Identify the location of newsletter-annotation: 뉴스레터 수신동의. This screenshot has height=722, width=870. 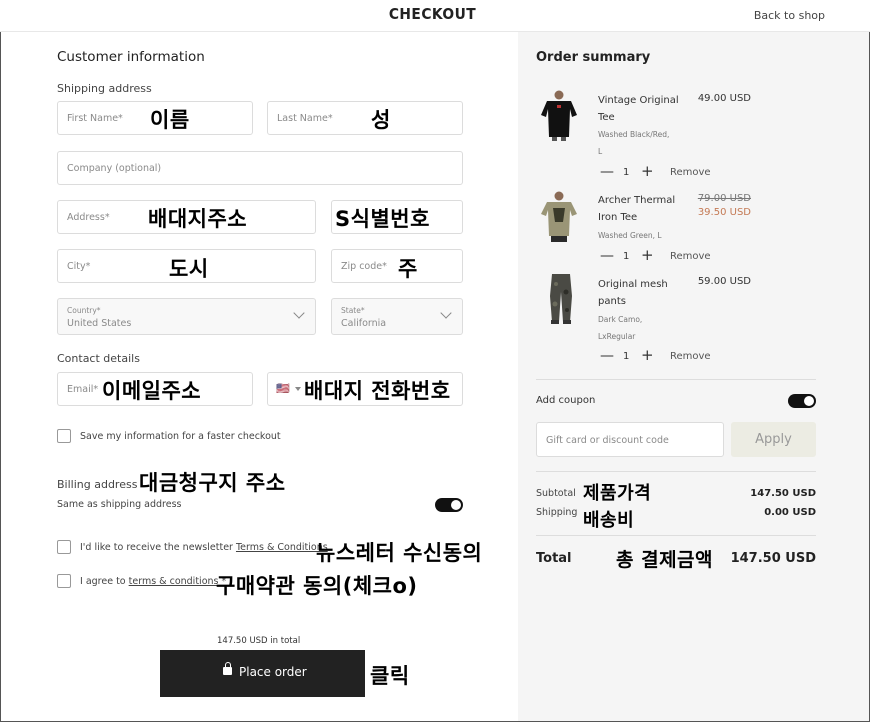
(399, 553).